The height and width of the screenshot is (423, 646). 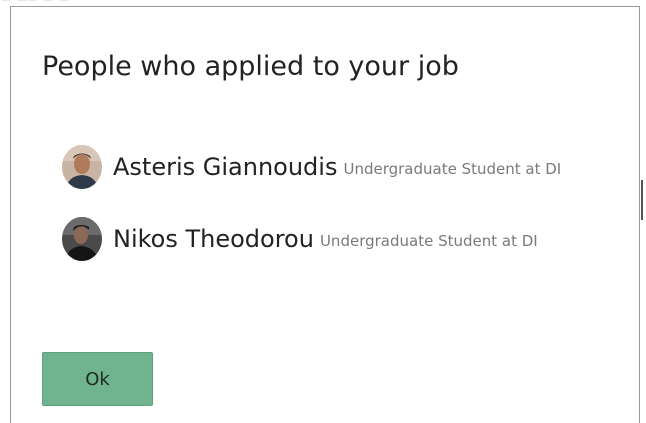 What do you see at coordinates (213, 239) in the screenshot?
I see `applicant-name: Nikos Theodorou` at bounding box center [213, 239].